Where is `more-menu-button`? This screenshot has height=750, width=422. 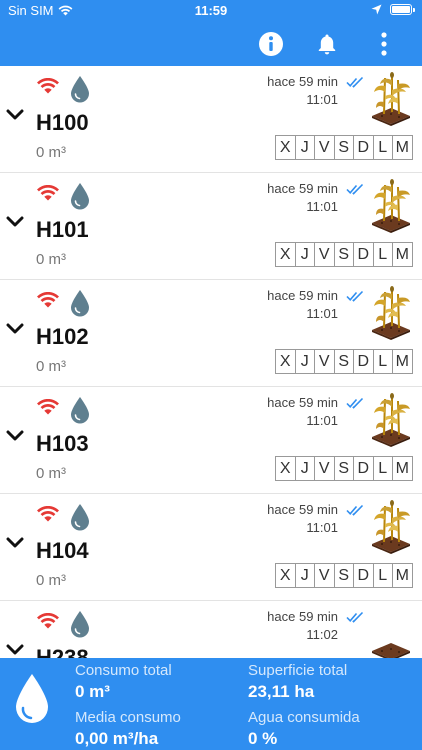 more-menu-button is located at coordinates (384, 44).